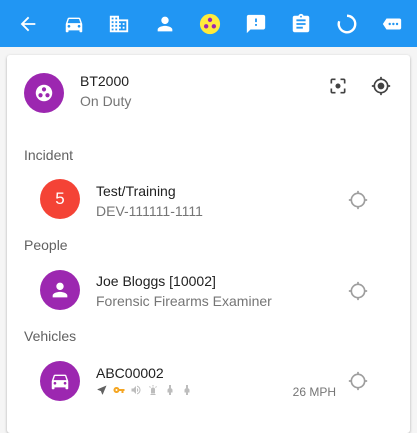 This screenshot has height=433, width=417. I want to click on back-button, so click(28, 23).